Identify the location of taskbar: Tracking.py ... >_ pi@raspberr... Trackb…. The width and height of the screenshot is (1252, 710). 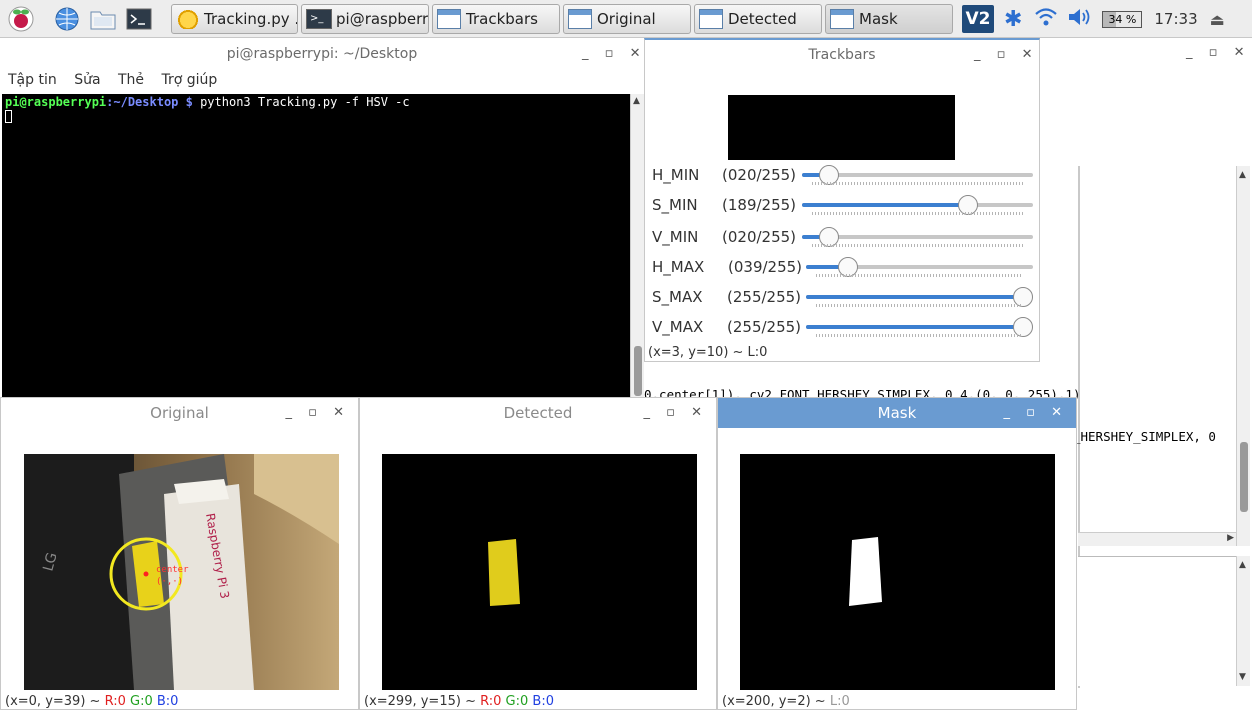
(626, 19).